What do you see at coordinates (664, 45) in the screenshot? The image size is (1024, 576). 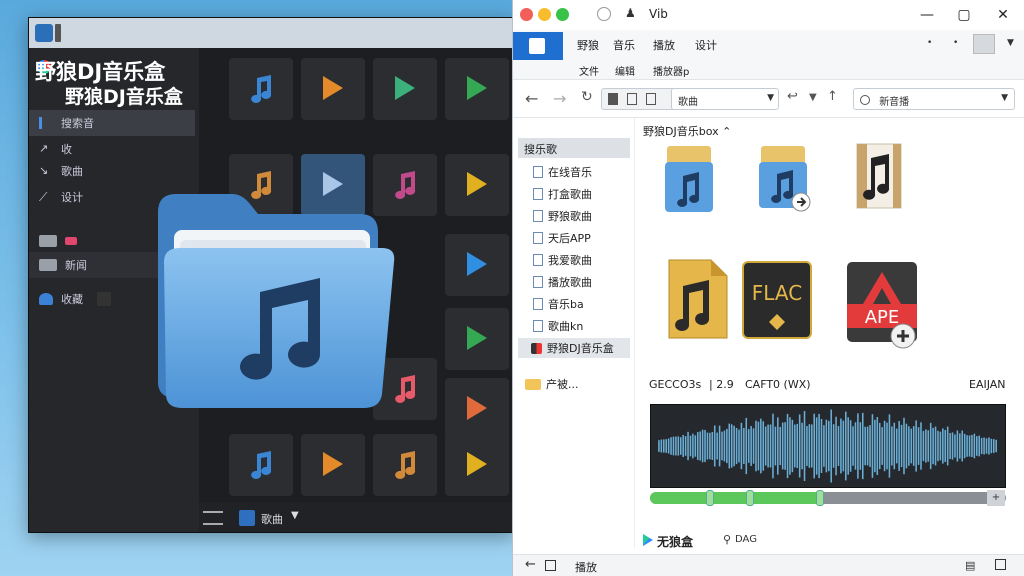 I see `tab-play: 播放` at bounding box center [664, 45].